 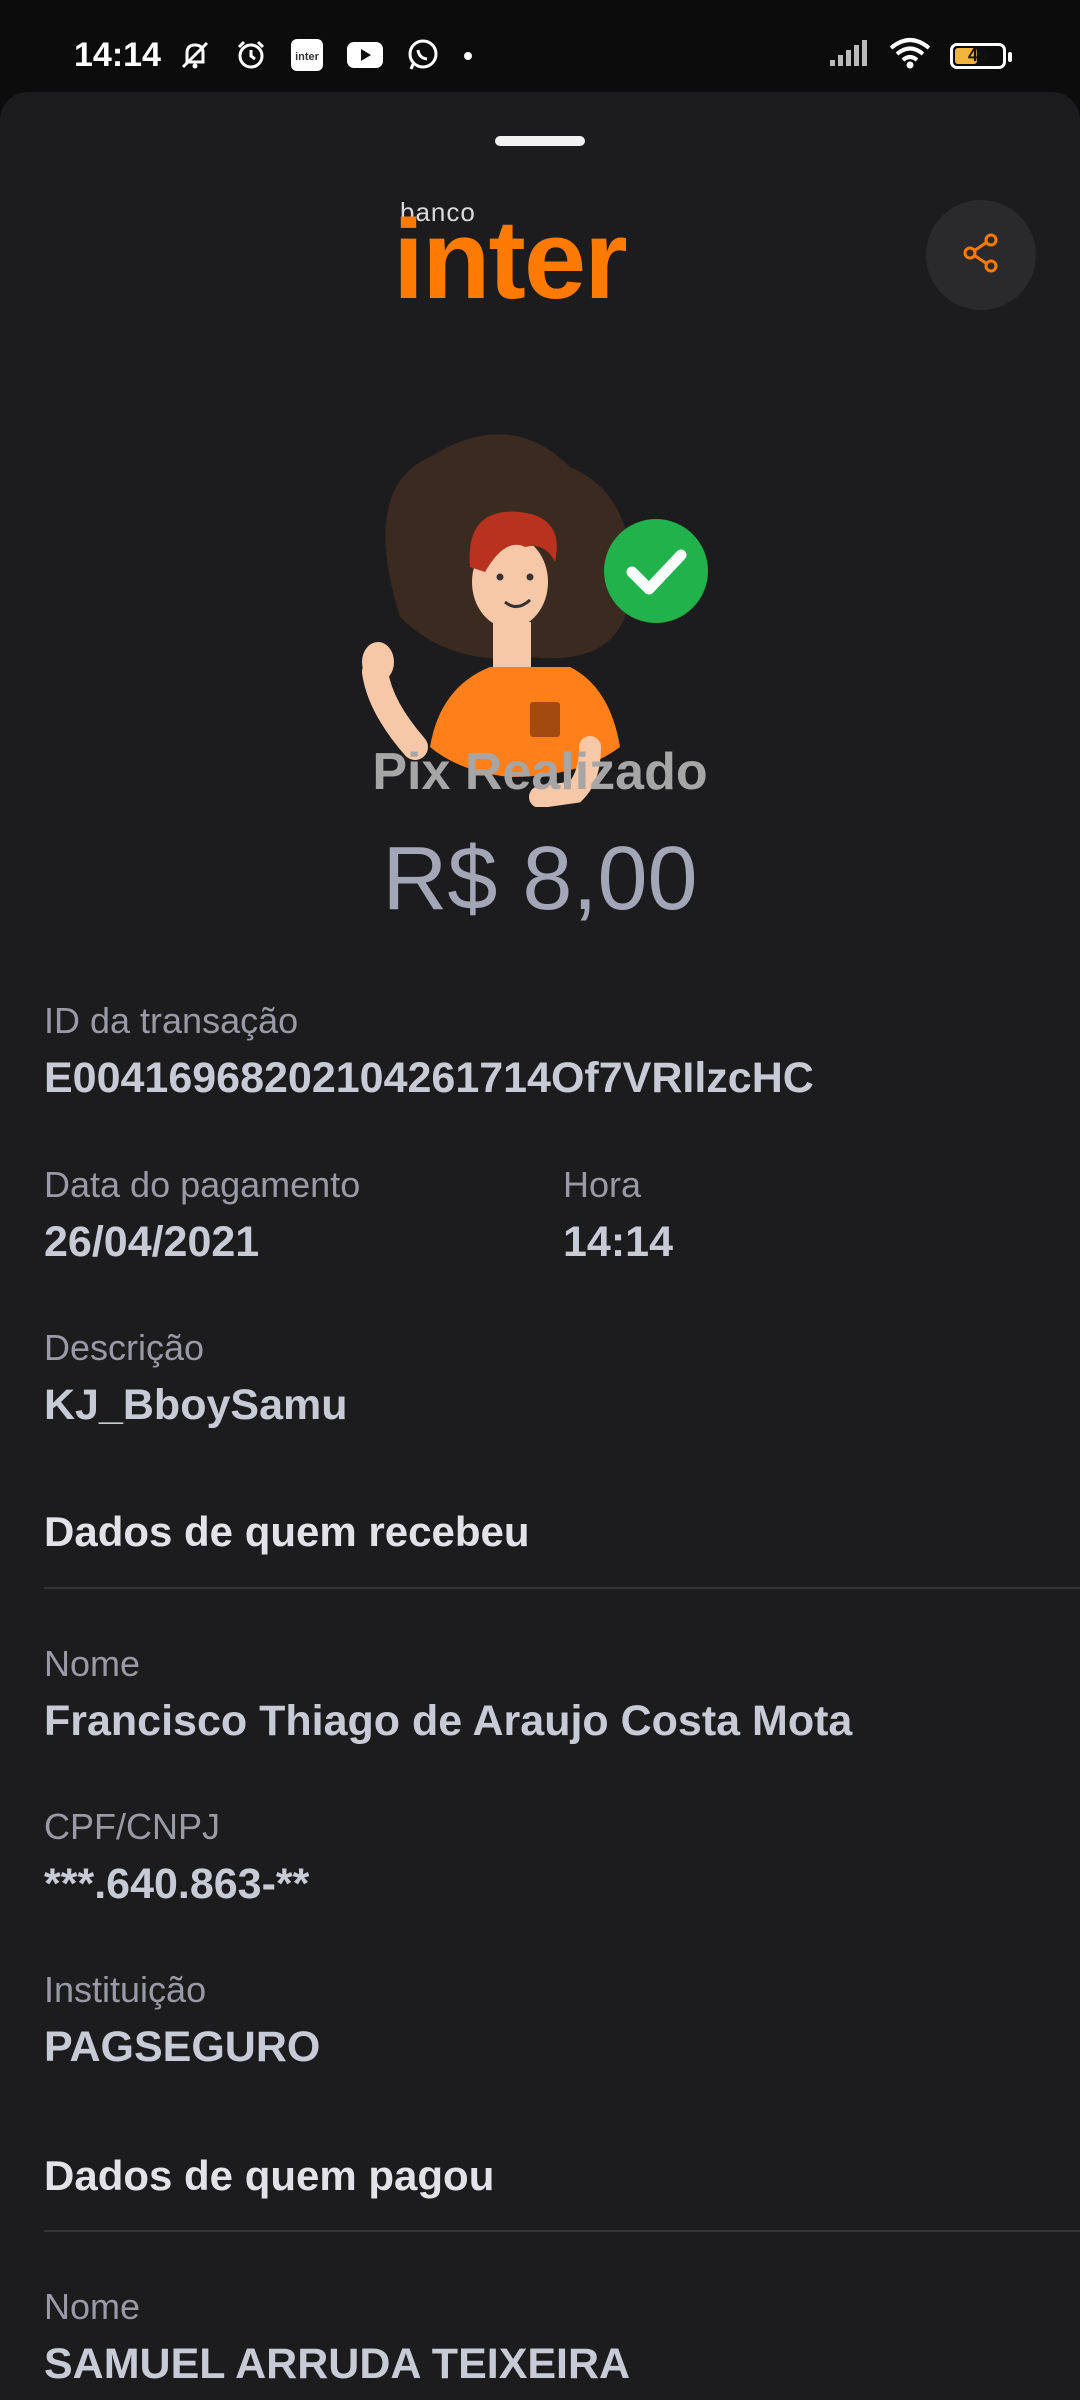 I want to click on receiver-name-value: Francisco Thiago de Araujo Costa Mota, so click(x=448, y=1721).